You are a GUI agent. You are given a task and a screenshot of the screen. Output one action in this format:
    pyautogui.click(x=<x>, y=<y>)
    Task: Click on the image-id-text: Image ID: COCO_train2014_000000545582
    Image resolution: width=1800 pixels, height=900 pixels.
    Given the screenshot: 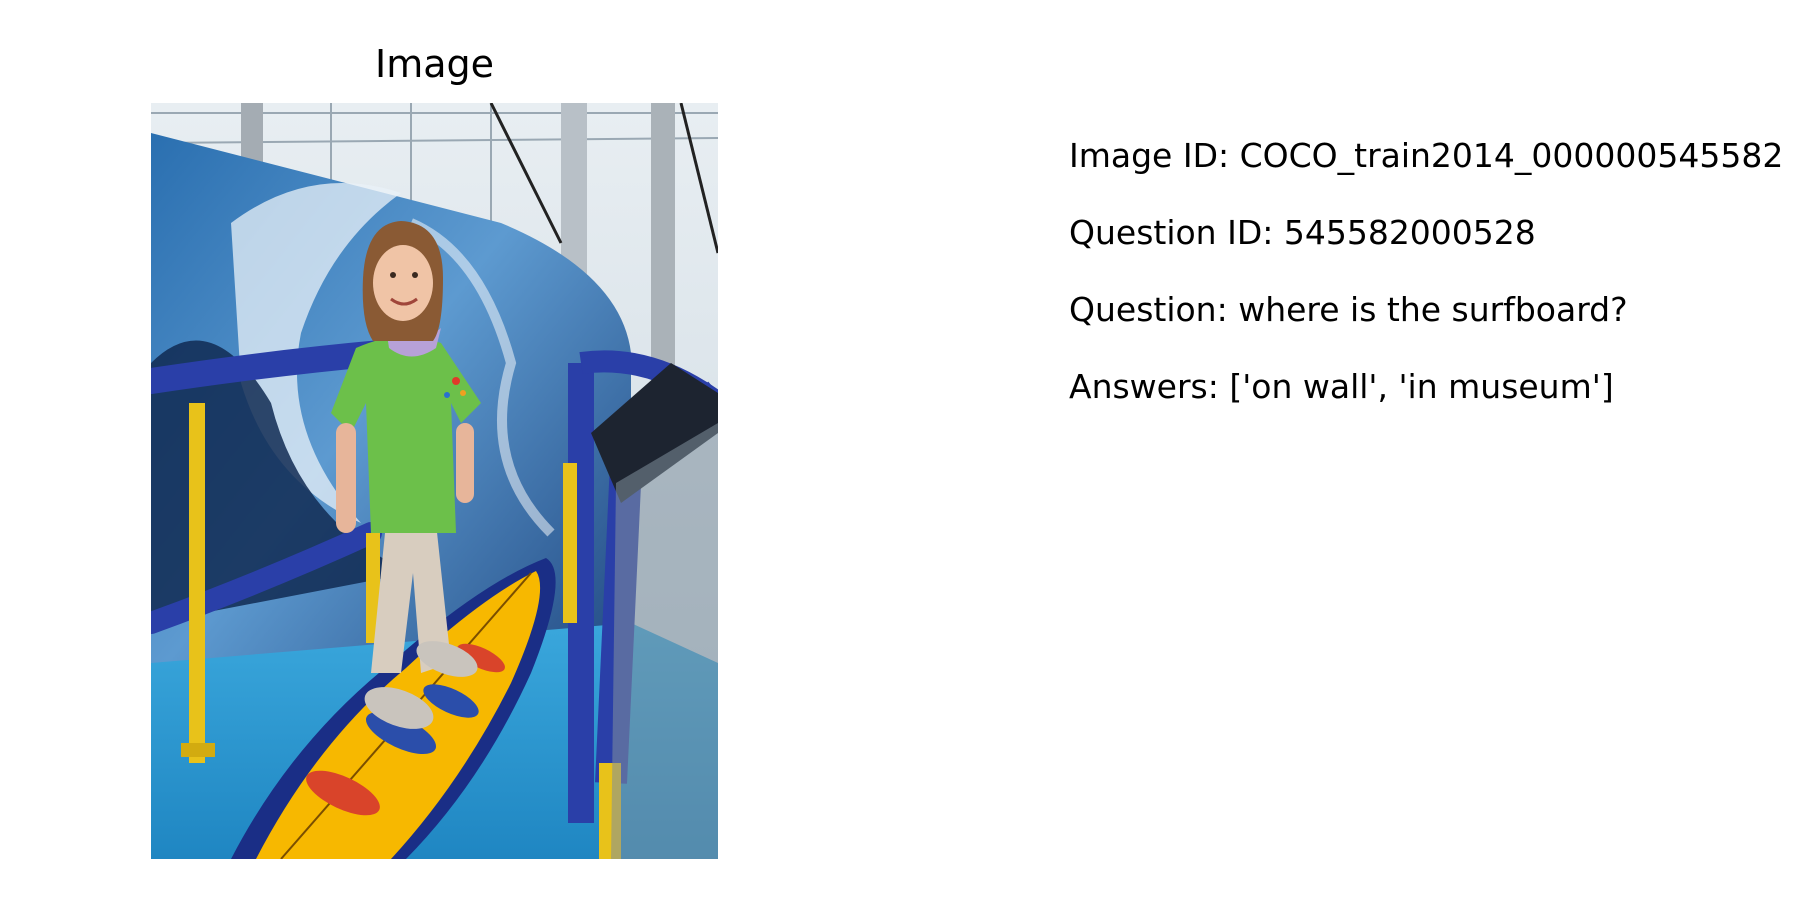 What is the action you would take?
    pyautogui.click(x=1426, y=155)
    